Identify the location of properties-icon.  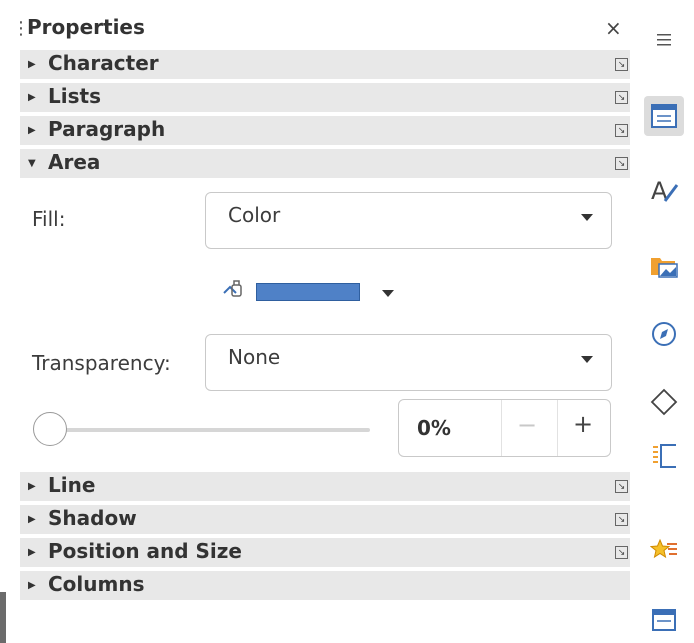
(664, 116).